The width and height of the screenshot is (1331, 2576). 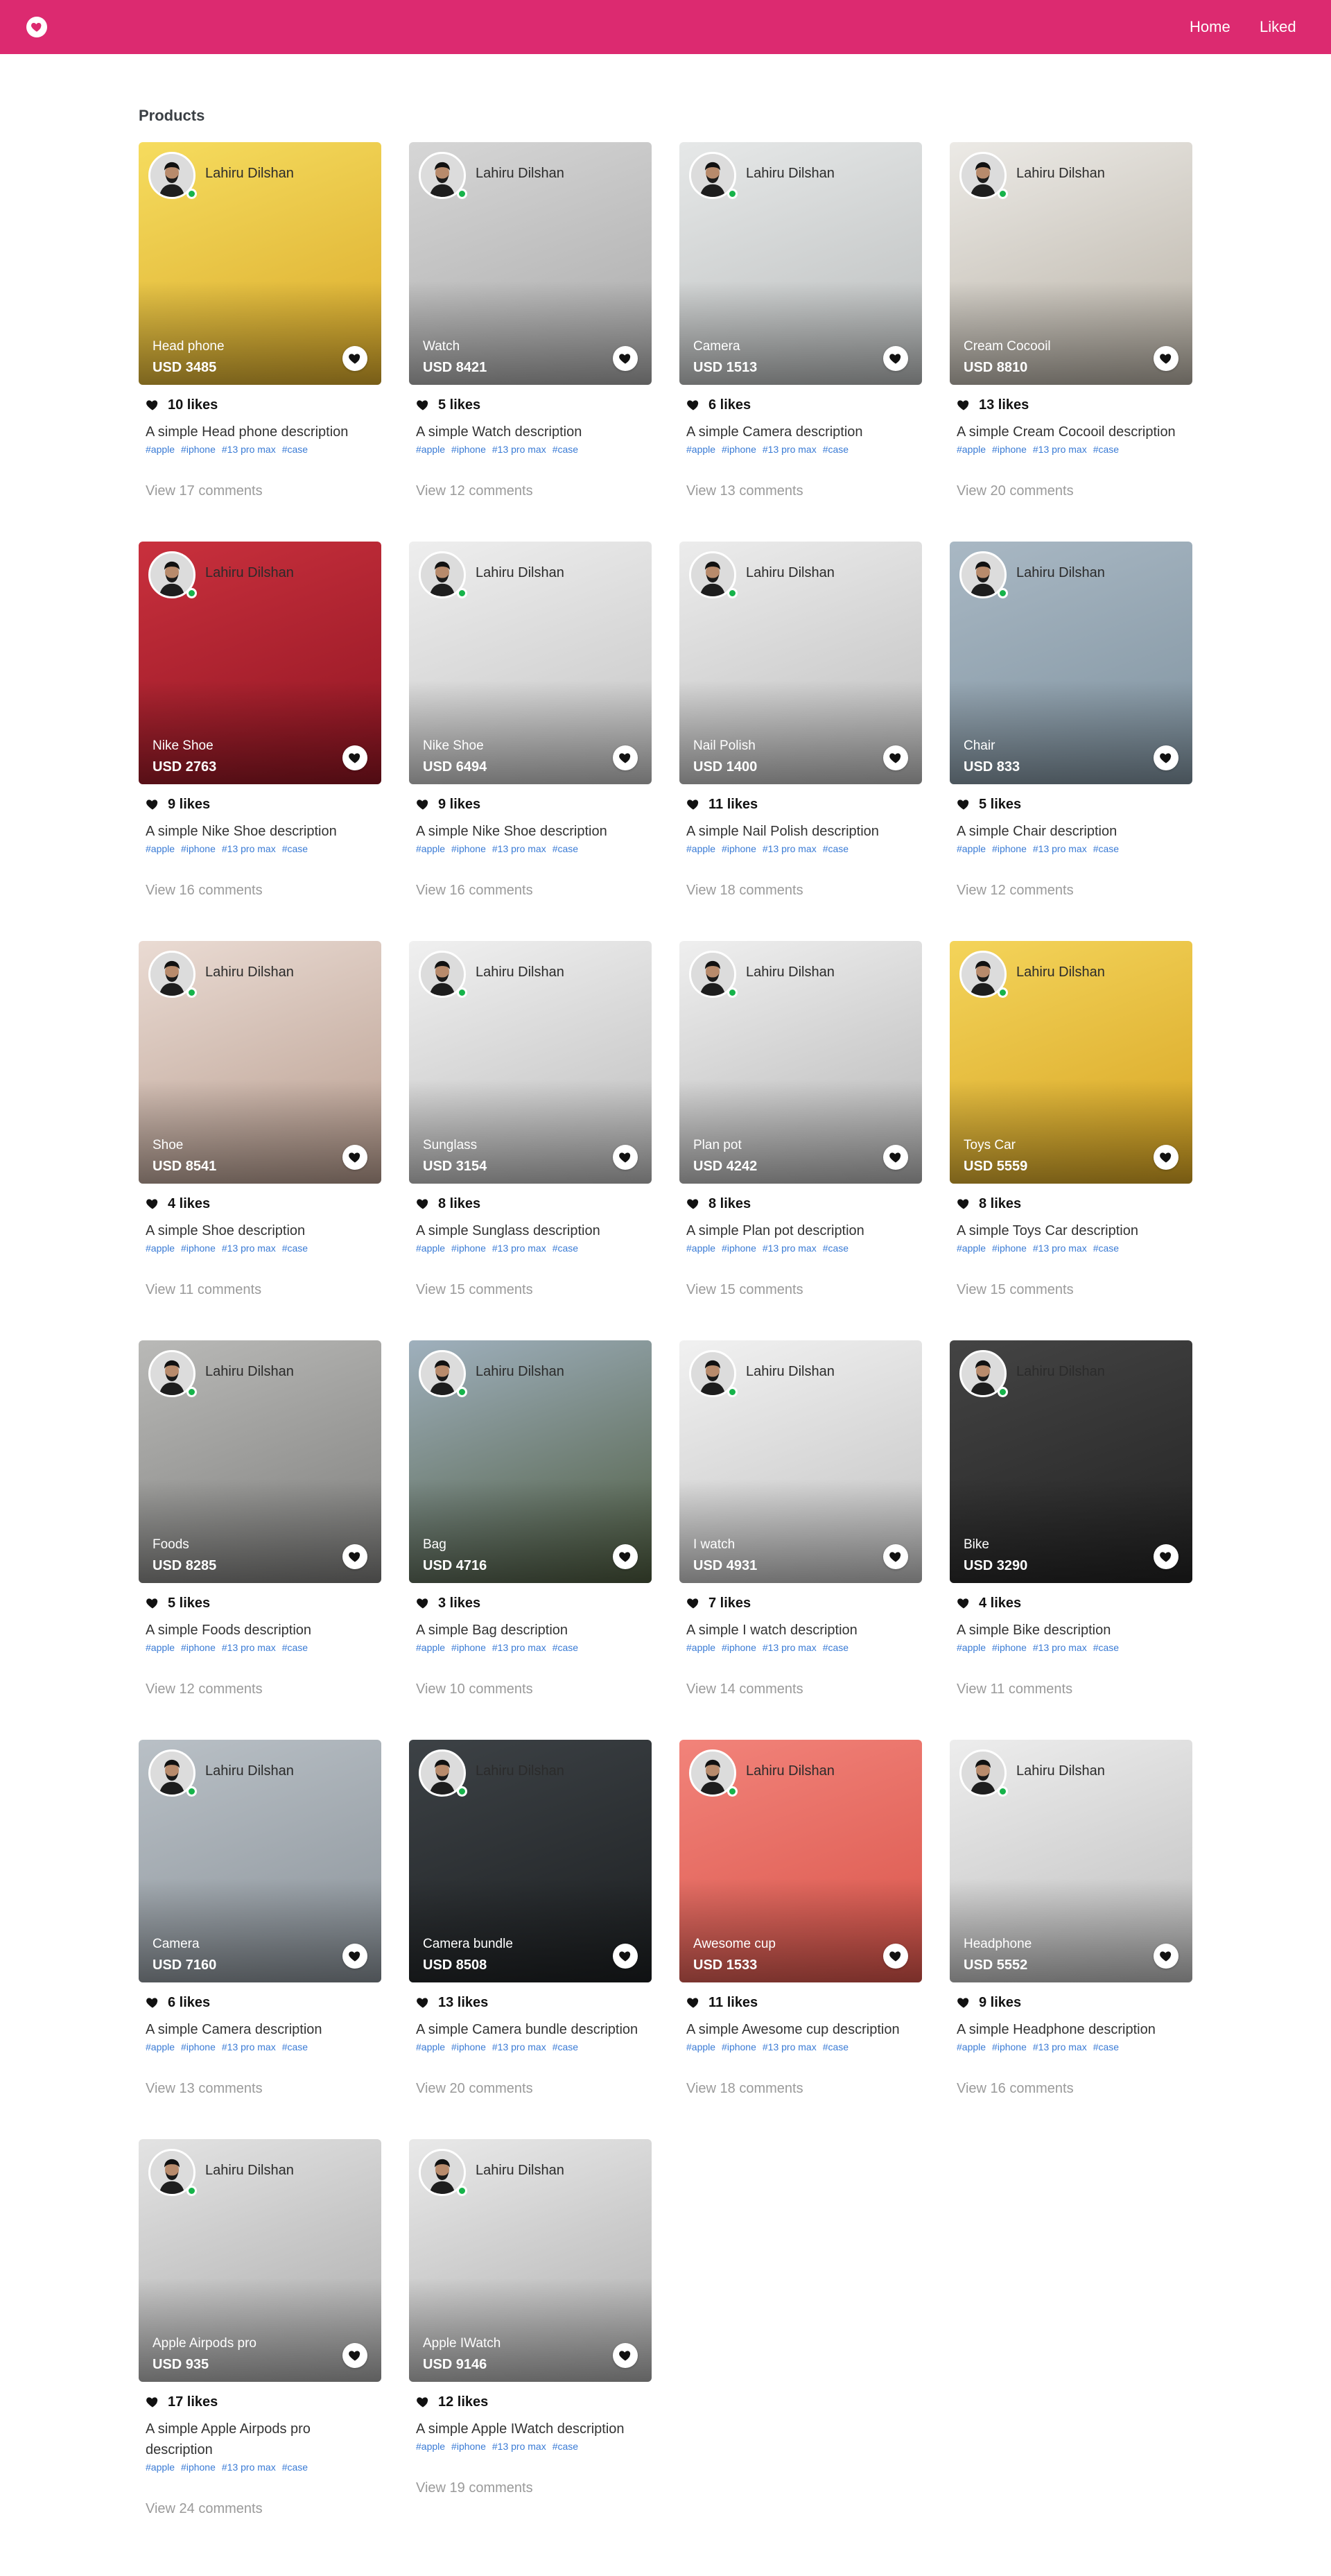 What do you see at coordinates (744, 891) in the screenshot?
I see `view-comments-link: View 18 comments` at bounding box center [744, 891].